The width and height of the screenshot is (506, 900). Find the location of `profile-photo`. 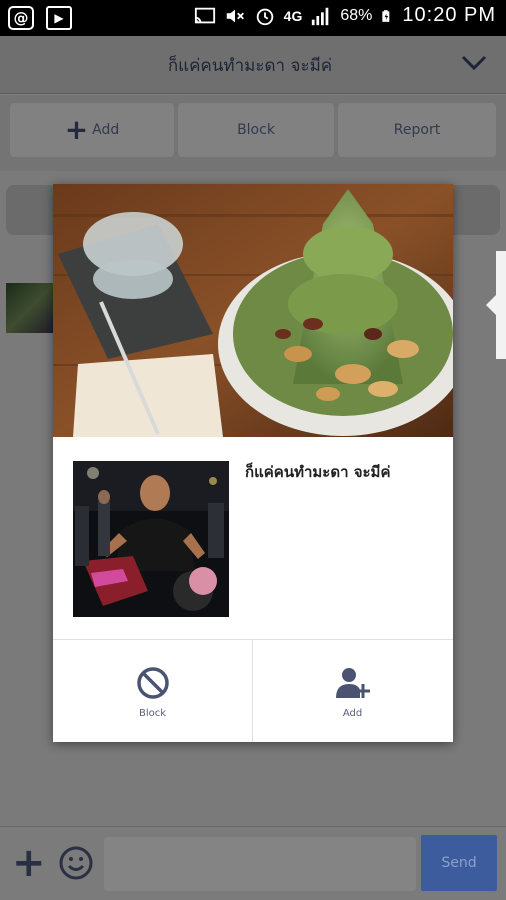

profile-photo is located at coordinates (151, 539).